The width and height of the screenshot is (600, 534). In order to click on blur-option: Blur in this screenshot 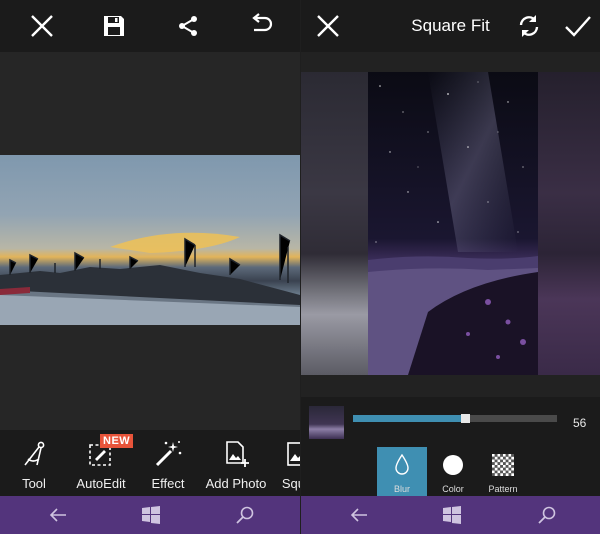, I will do `click(402, 472)`.